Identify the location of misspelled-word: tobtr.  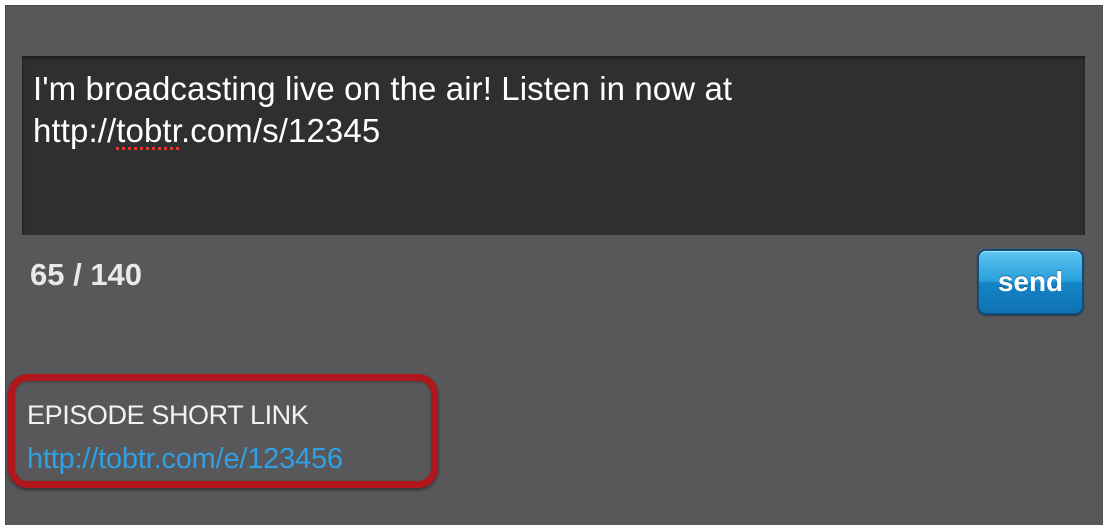
(148, 130).